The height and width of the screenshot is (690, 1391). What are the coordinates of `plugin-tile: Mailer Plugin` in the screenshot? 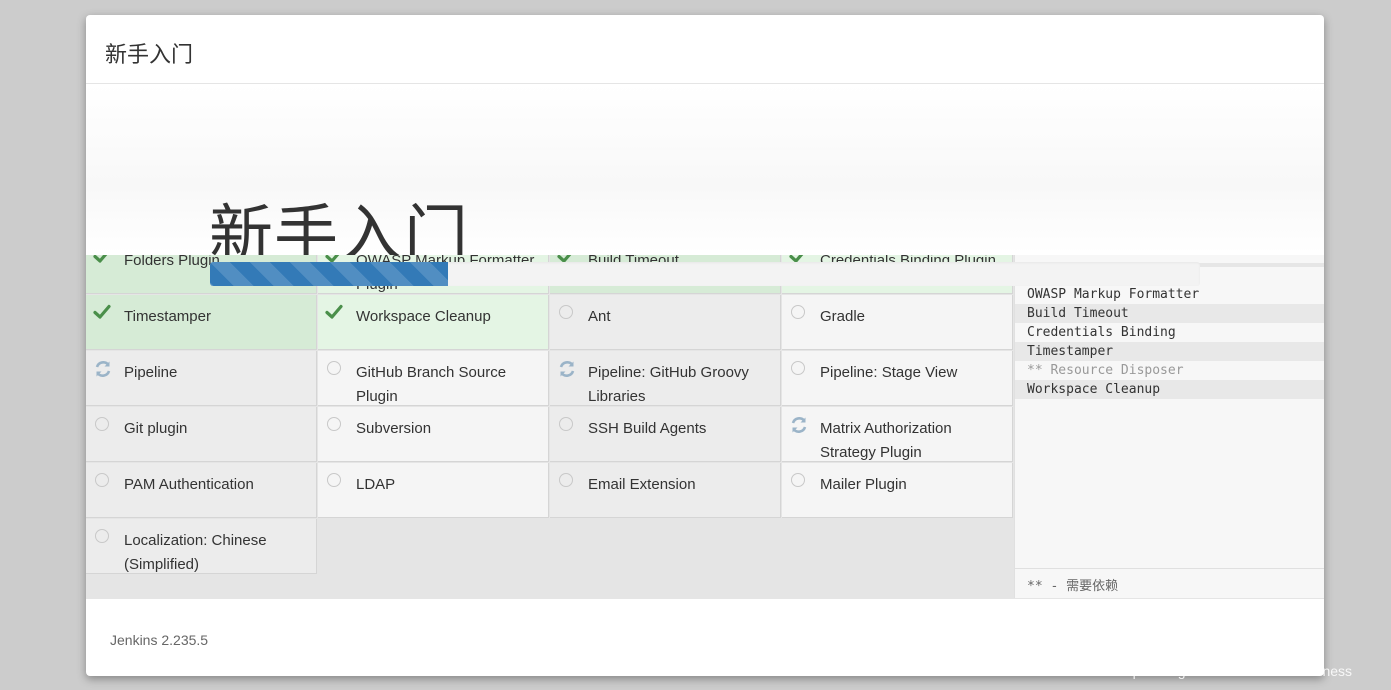 It's located at (897, 490).